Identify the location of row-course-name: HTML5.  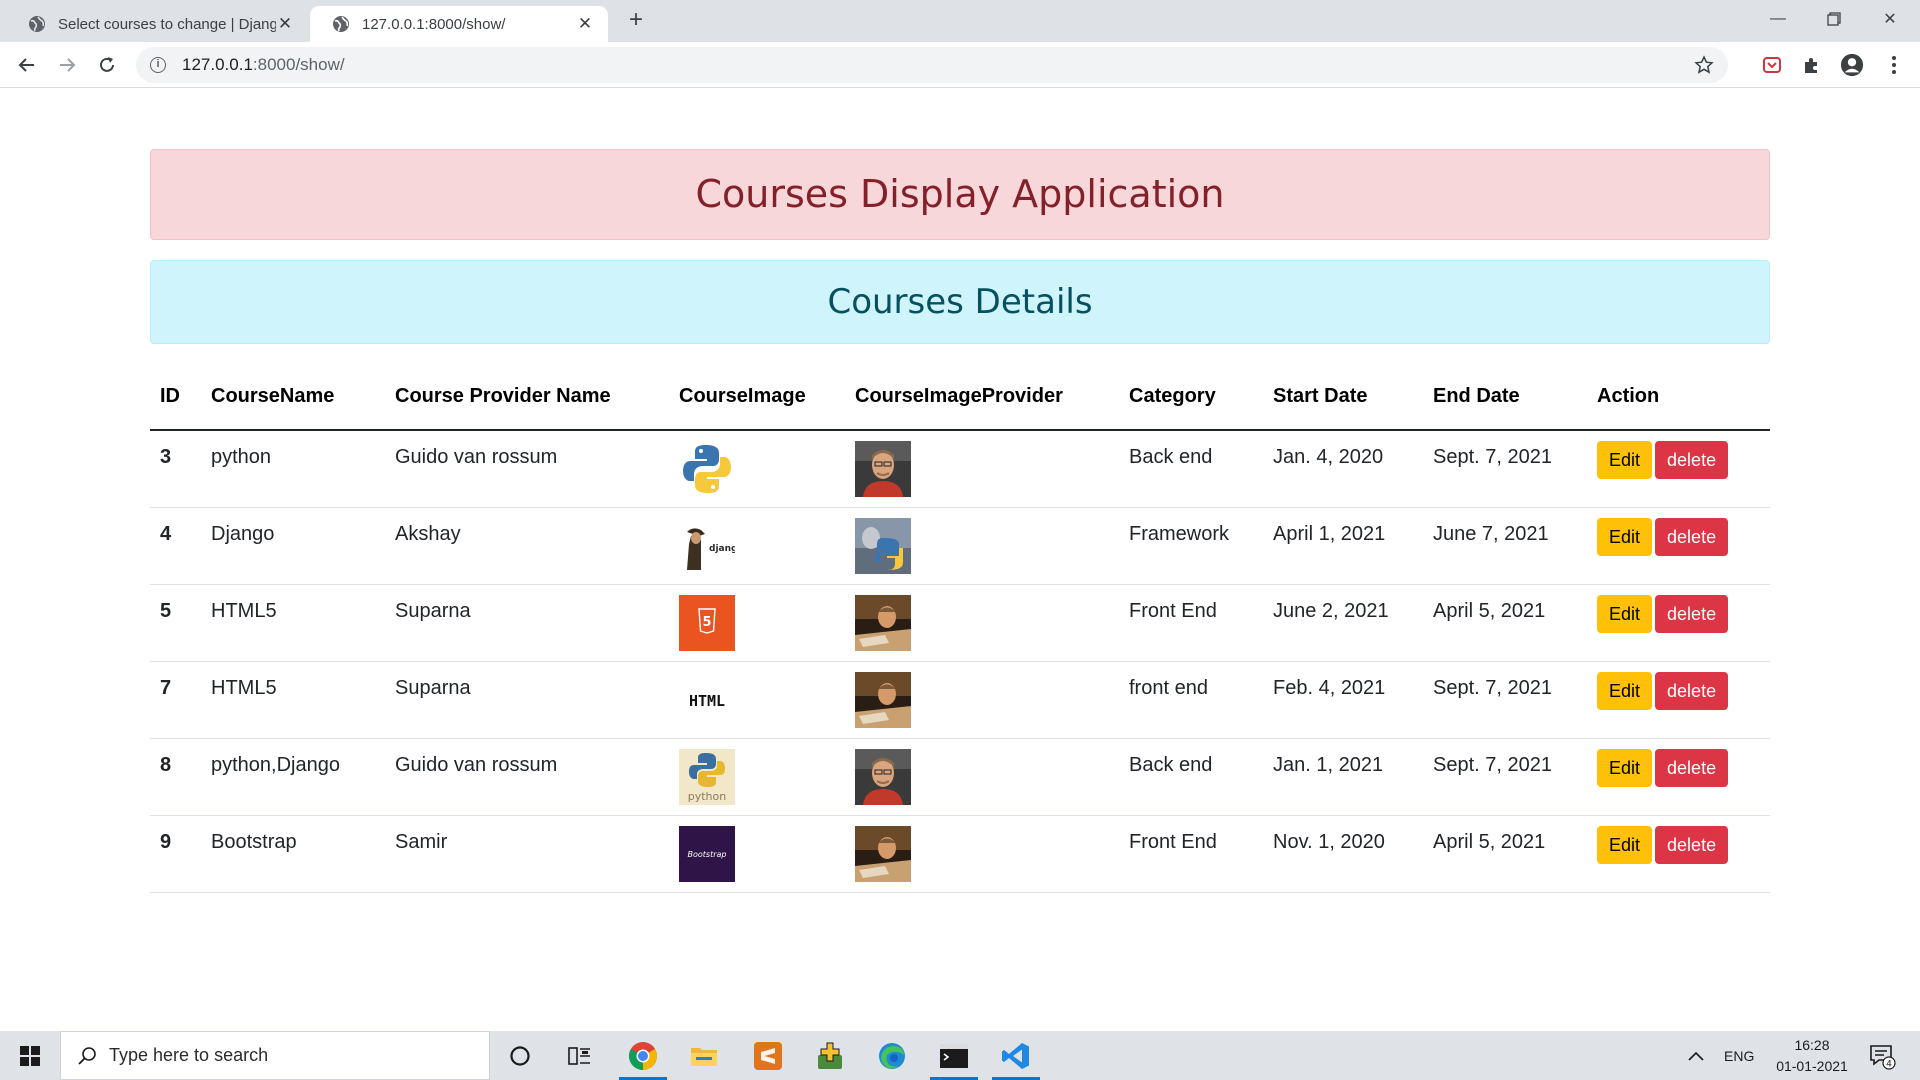
(293, 700).